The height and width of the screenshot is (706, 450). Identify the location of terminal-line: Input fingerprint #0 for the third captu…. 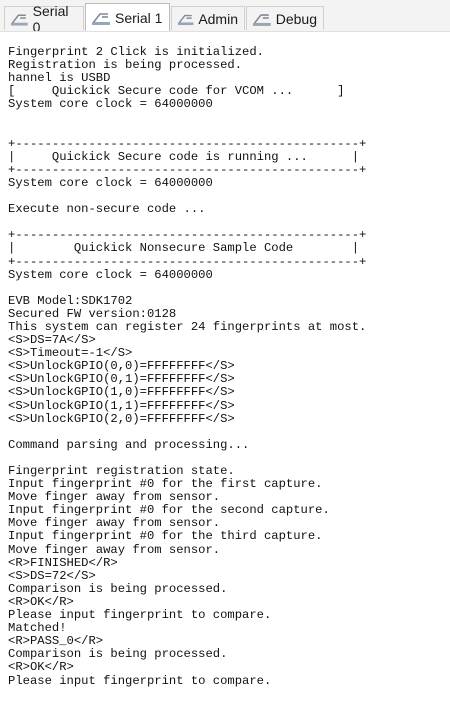
(165, 536).